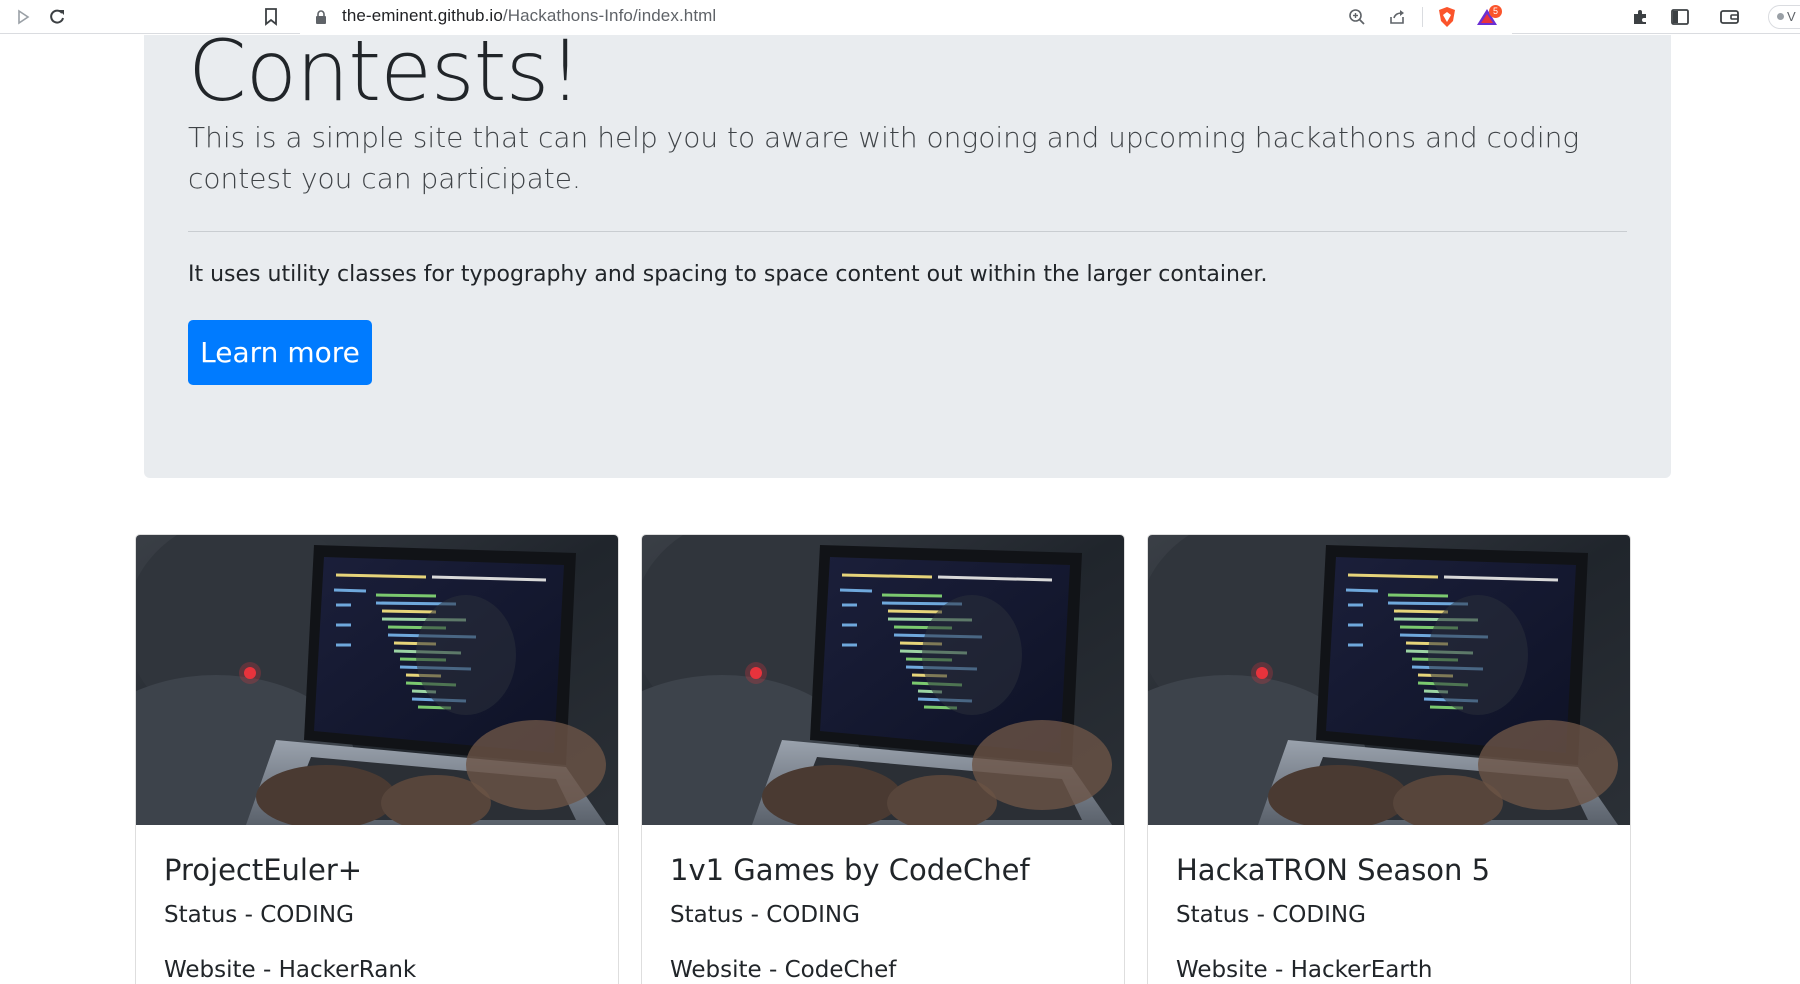  I want to click on card-title: 1v1 Games by CodeChef, so click(850, 870).